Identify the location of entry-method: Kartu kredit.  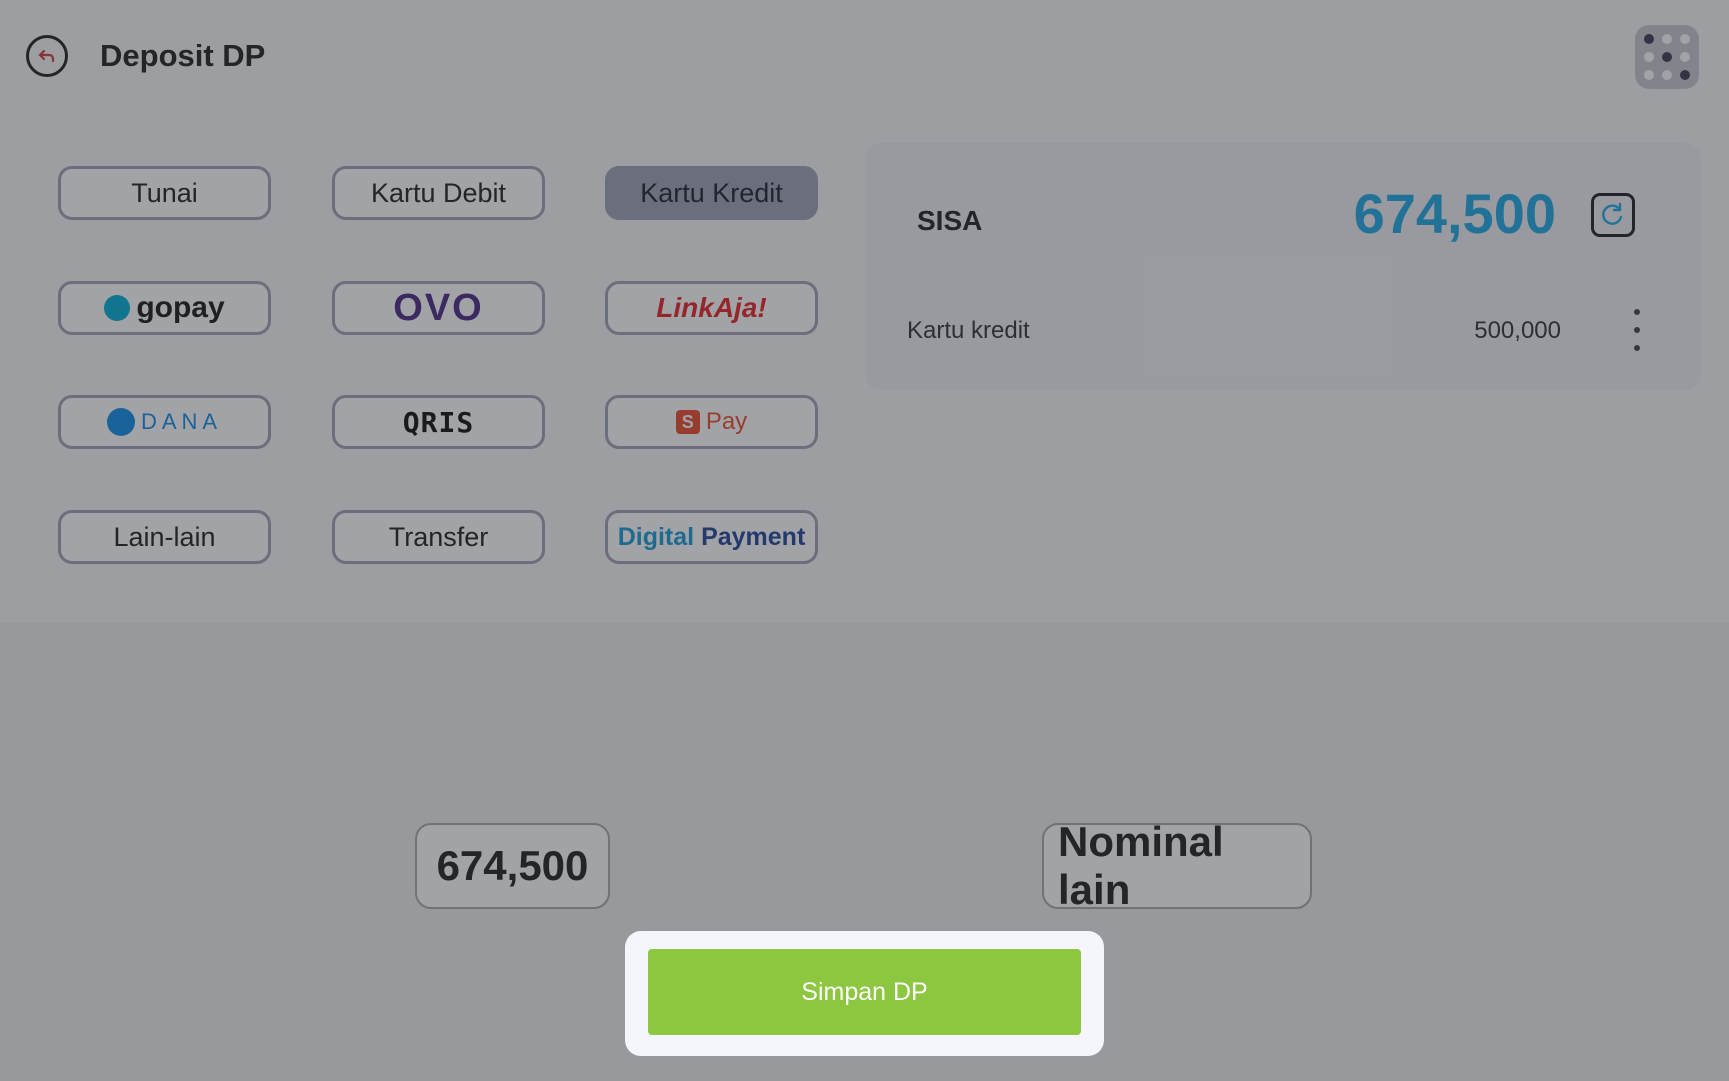
(968, 330).